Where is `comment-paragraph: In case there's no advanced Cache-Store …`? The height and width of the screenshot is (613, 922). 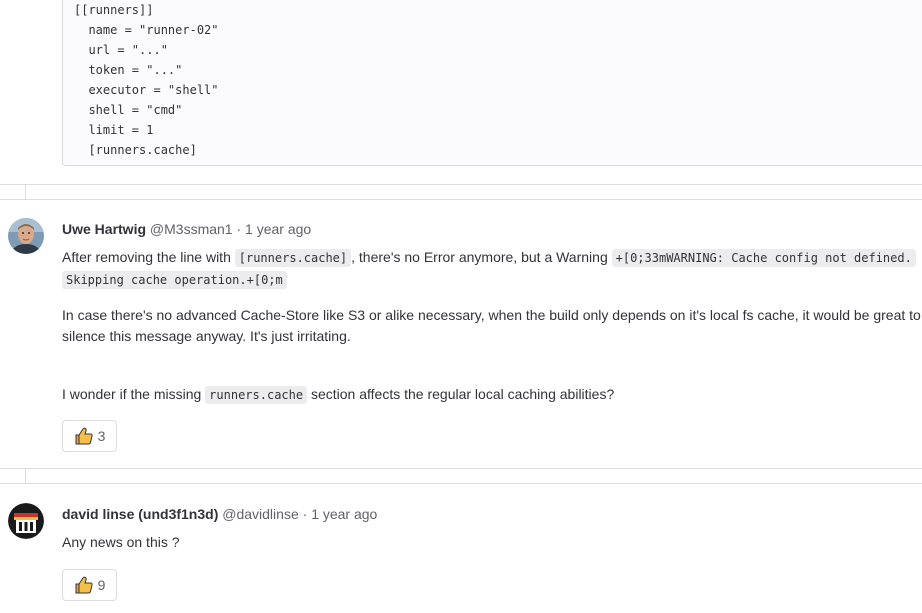
comment-paragraph: In case there's no advanced Cache-Store … is located at coordinates (491, 325).